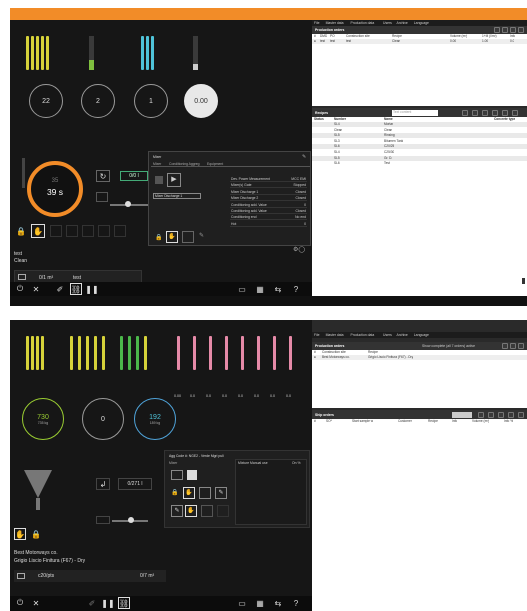  What do you see at coordinates (188, 237) in the screenshot?
I see `dialog-mixer-icon` at bounding box center [188, 237].